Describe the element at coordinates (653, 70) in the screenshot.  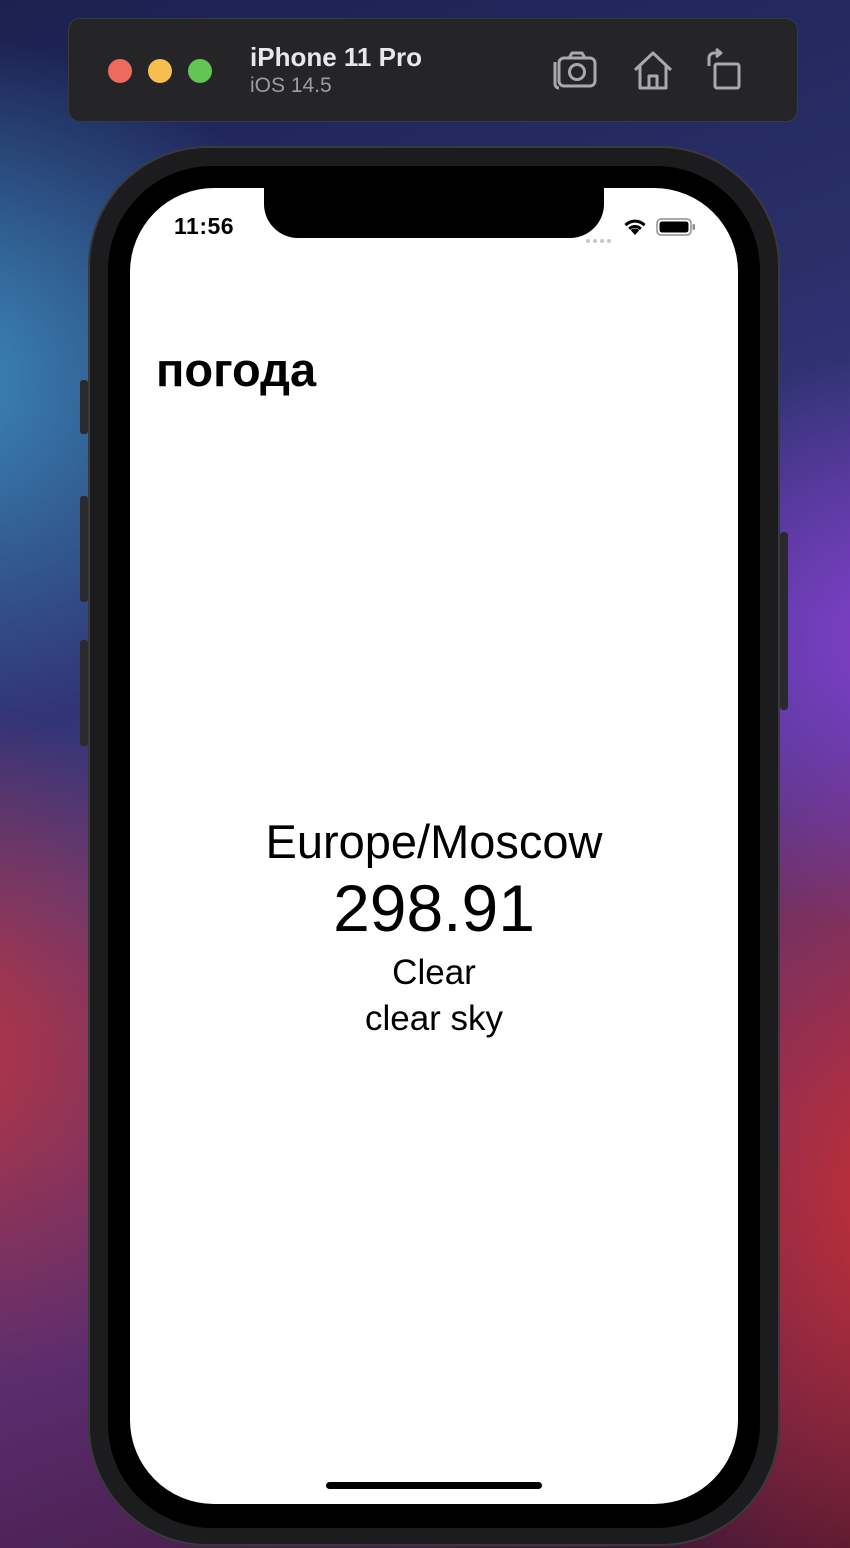
I see `home-icon` at that location.